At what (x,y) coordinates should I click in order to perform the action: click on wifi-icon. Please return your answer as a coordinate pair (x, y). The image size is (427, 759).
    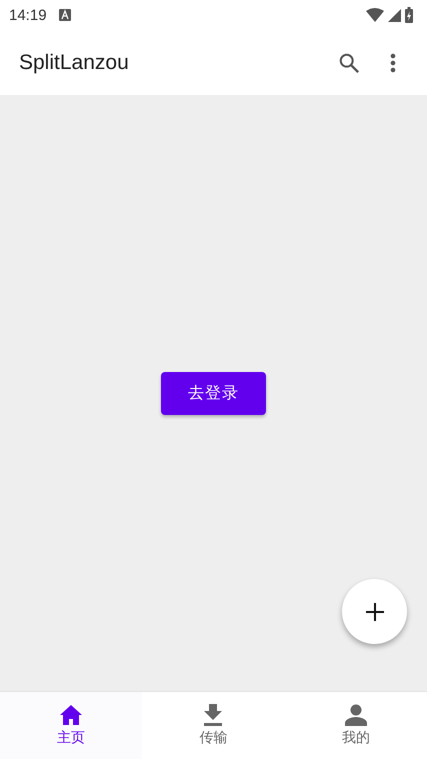
    Looking at the image, I should click on (375, 15).